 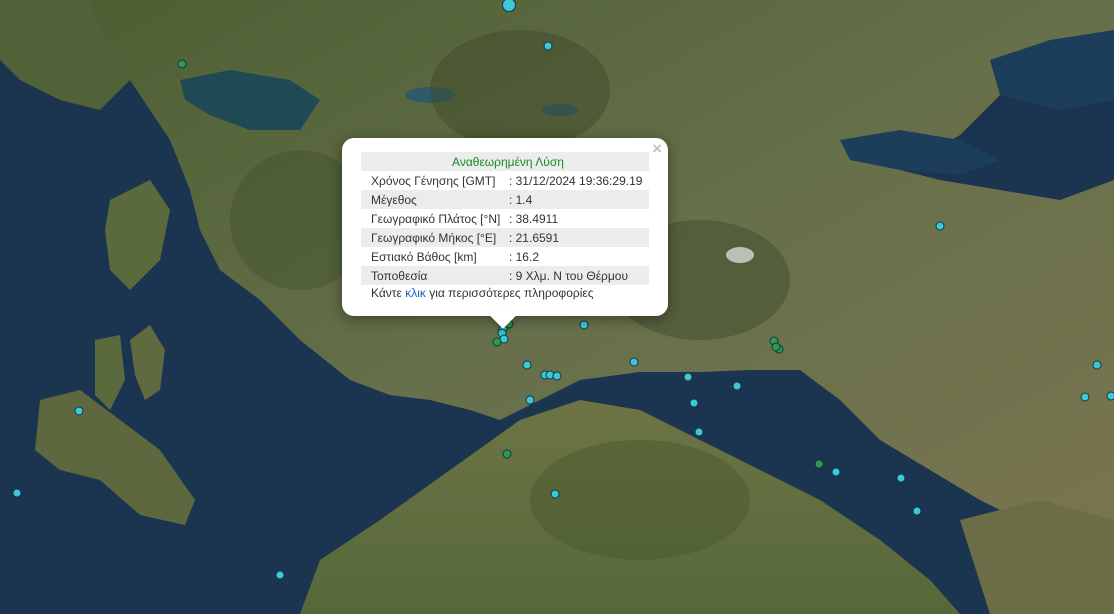 I want to click on detail-value: : 1.4, so click(x=577, y=199).